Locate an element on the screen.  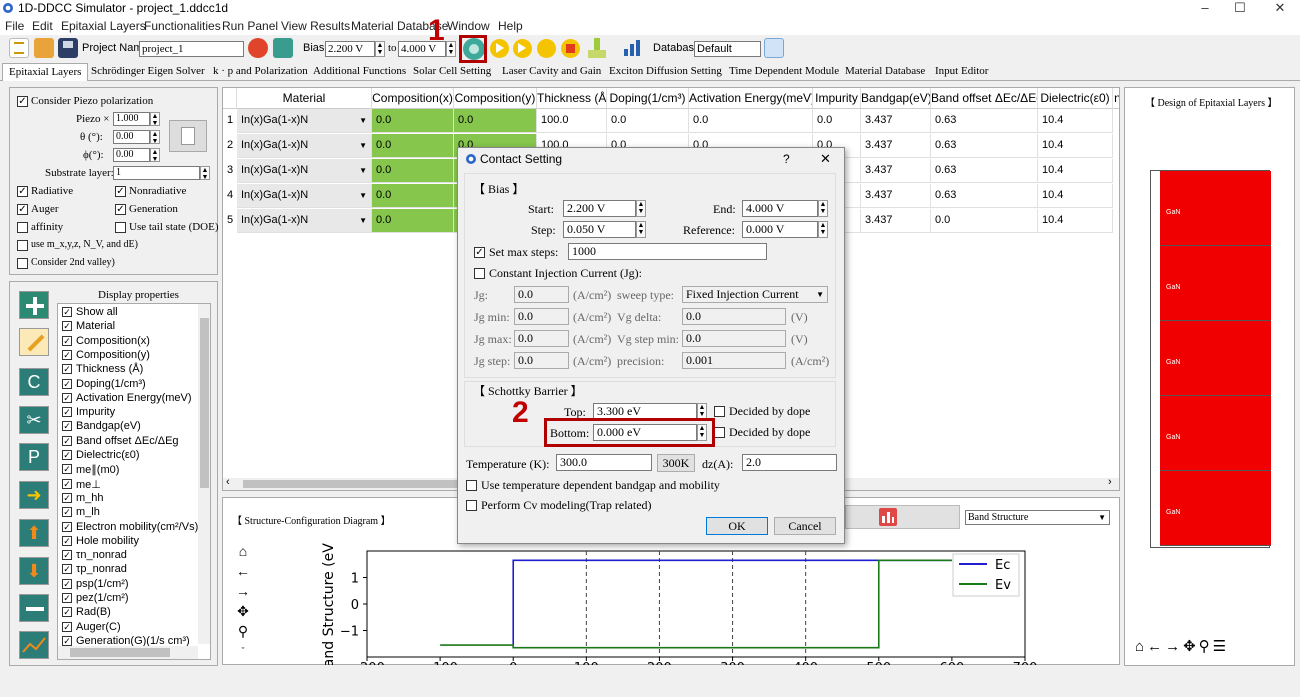
temperature-input: 300.0 is located at coordinates (604, 462).